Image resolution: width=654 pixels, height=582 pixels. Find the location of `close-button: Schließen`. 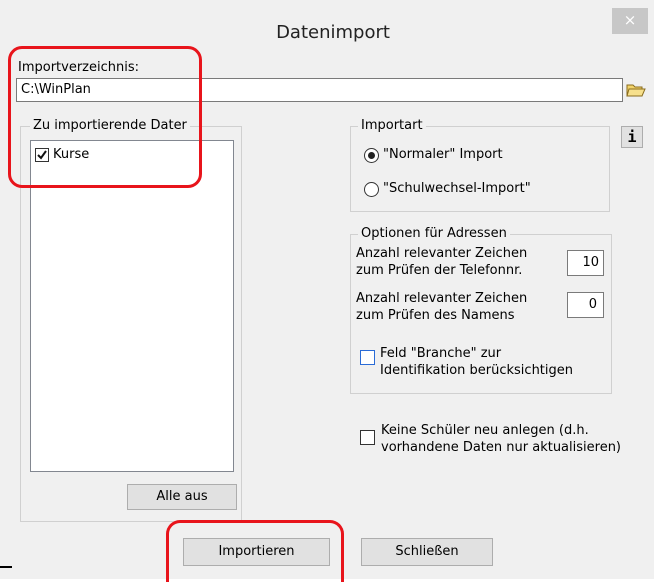

close-button: Schließen is located at coordinates (427, 552).